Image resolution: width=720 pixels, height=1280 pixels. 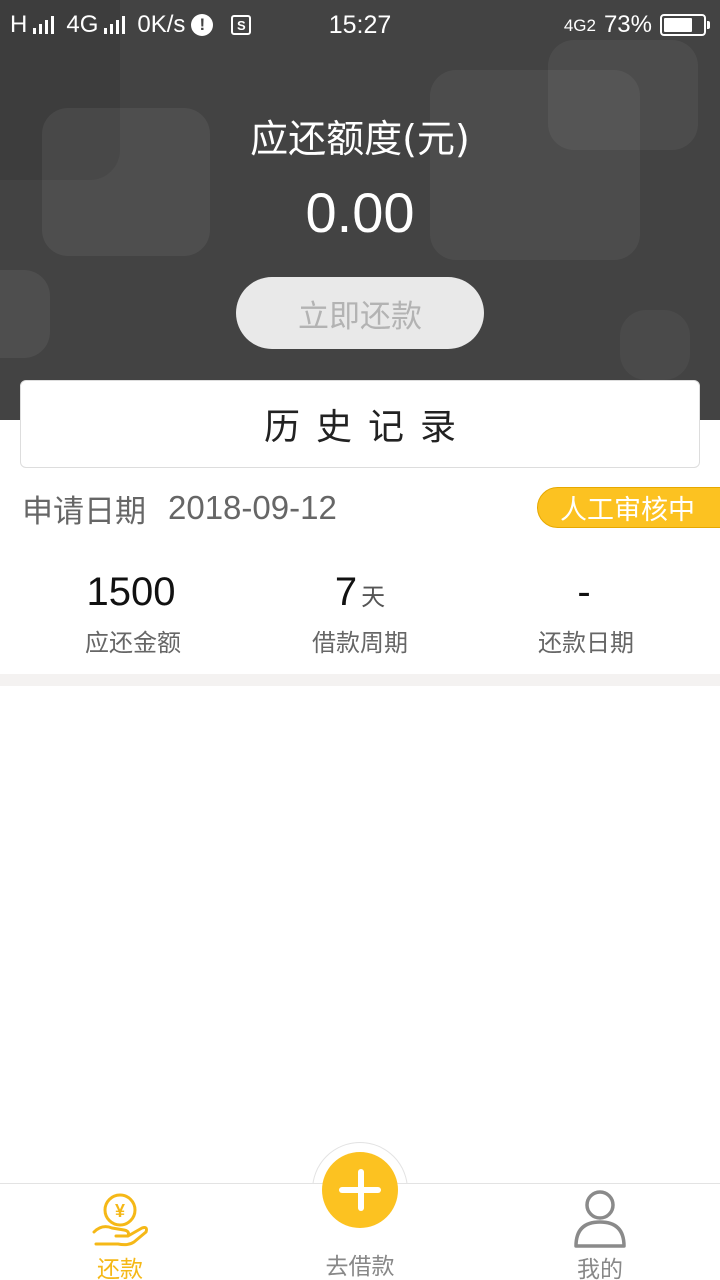 I want to click on history-records-button: 历史记录, so click(x=360, y=424).